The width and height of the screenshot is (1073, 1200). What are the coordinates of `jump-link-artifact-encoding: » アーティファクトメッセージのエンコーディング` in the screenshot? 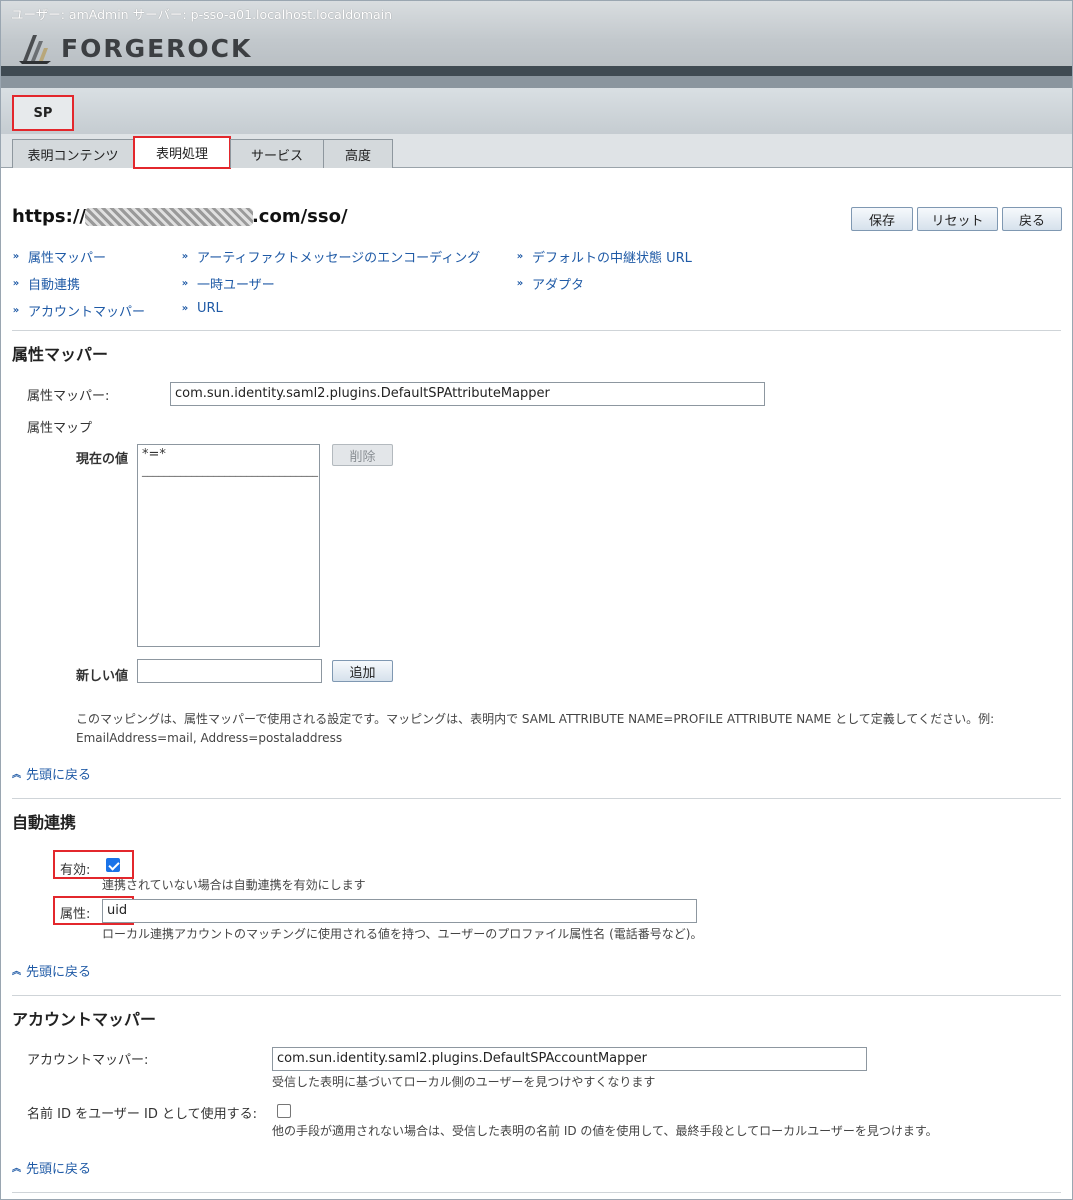 It's located at (331, 256).